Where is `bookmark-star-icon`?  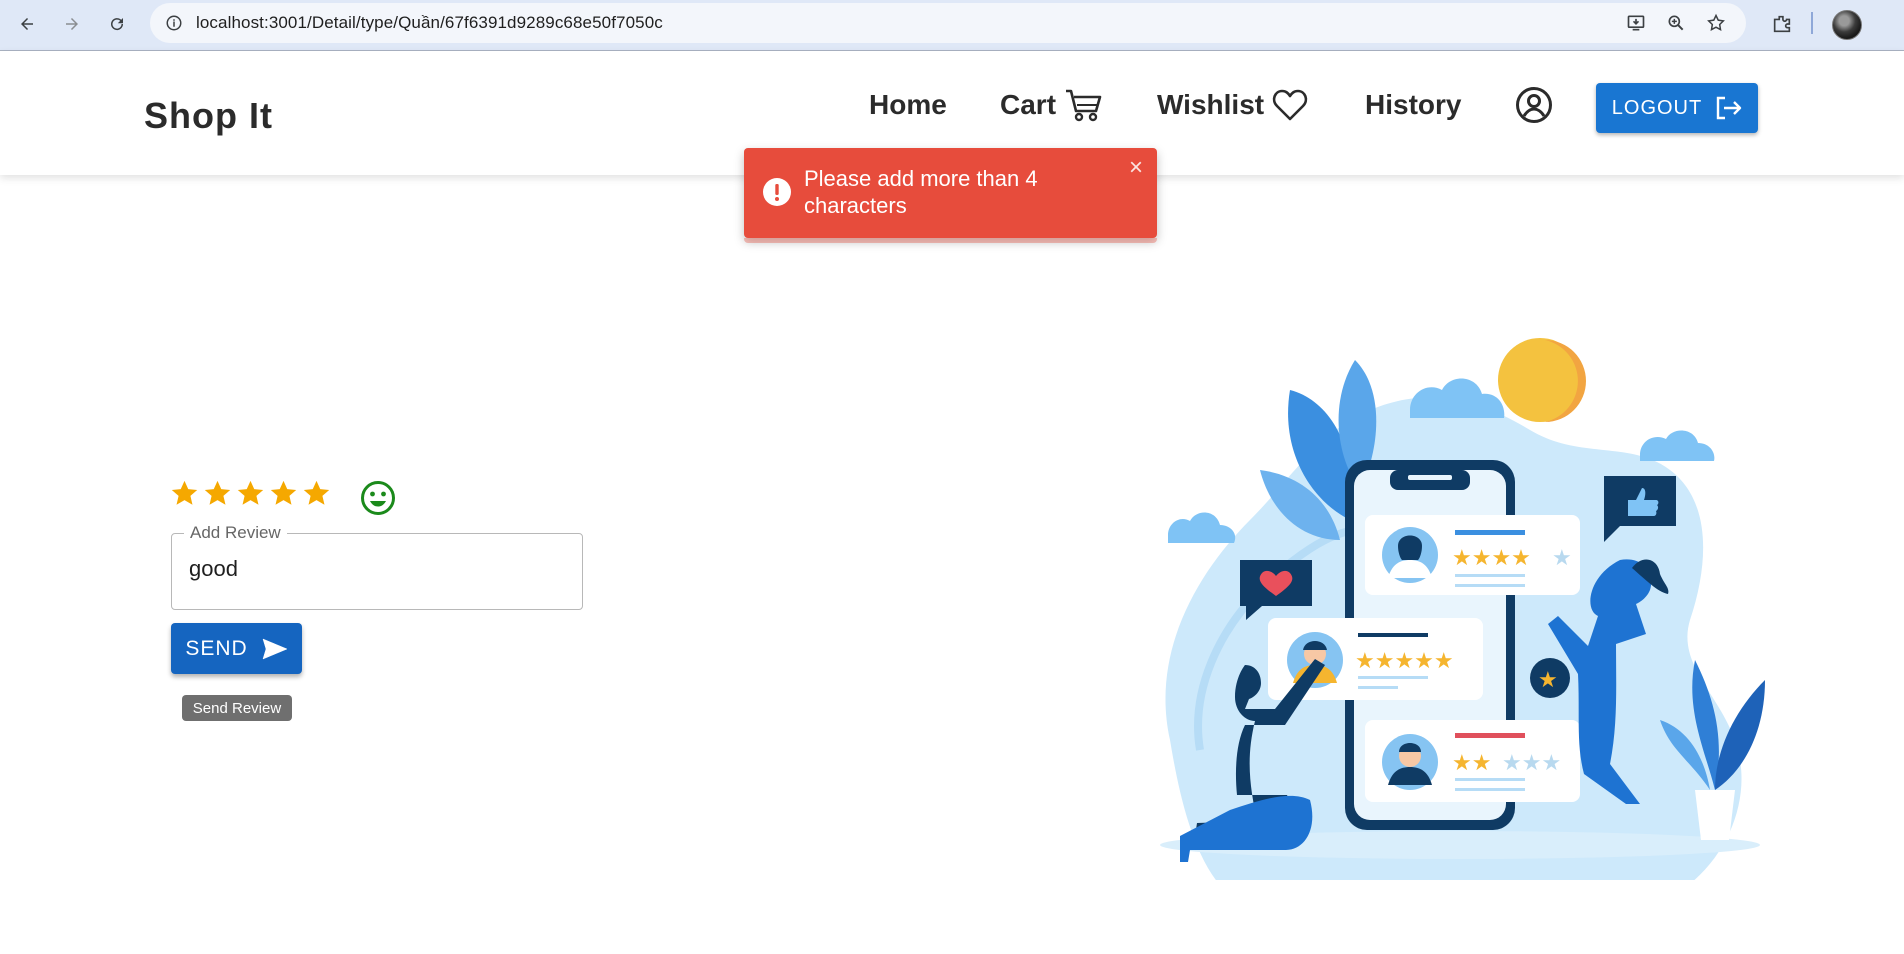
bookmark-star-icon is located at coordinates (1716, 23).